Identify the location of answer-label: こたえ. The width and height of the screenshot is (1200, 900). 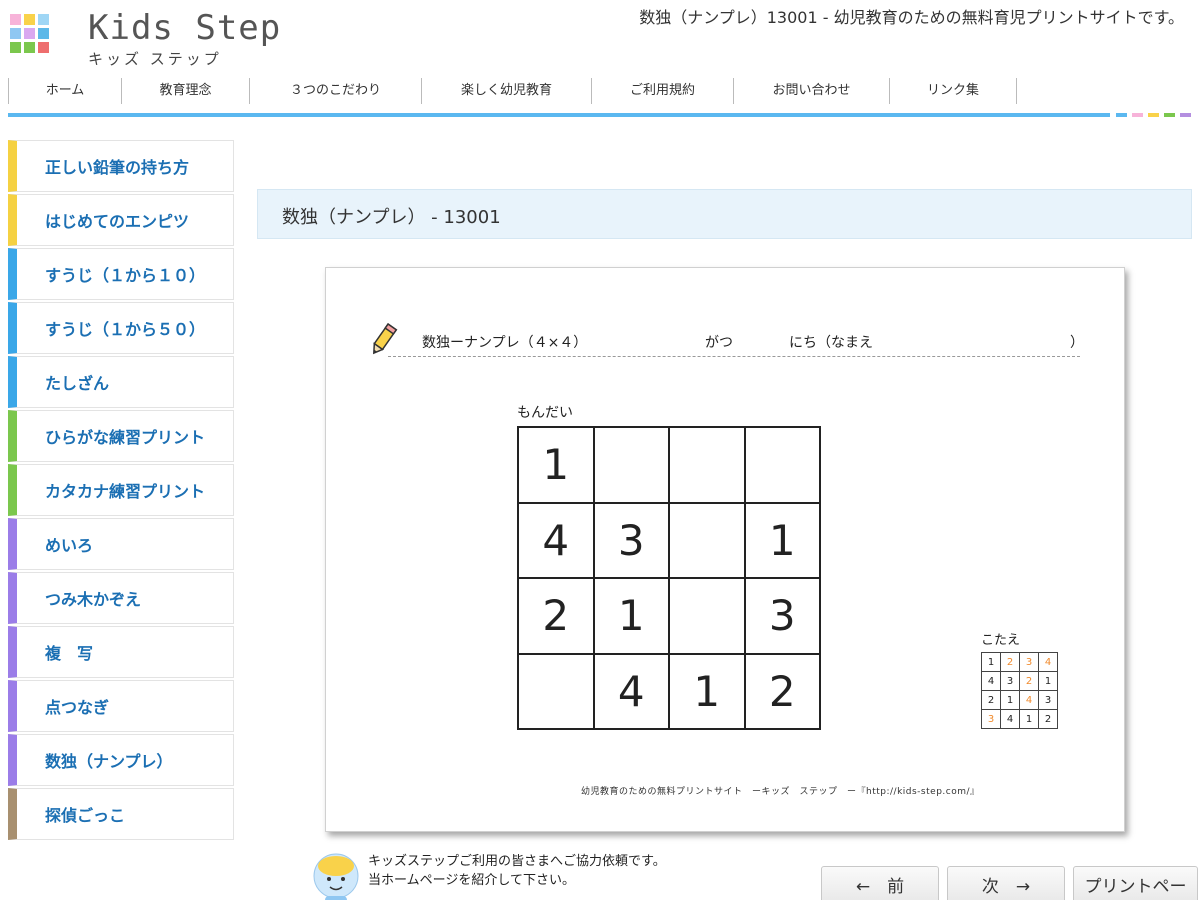
(1001, 640).